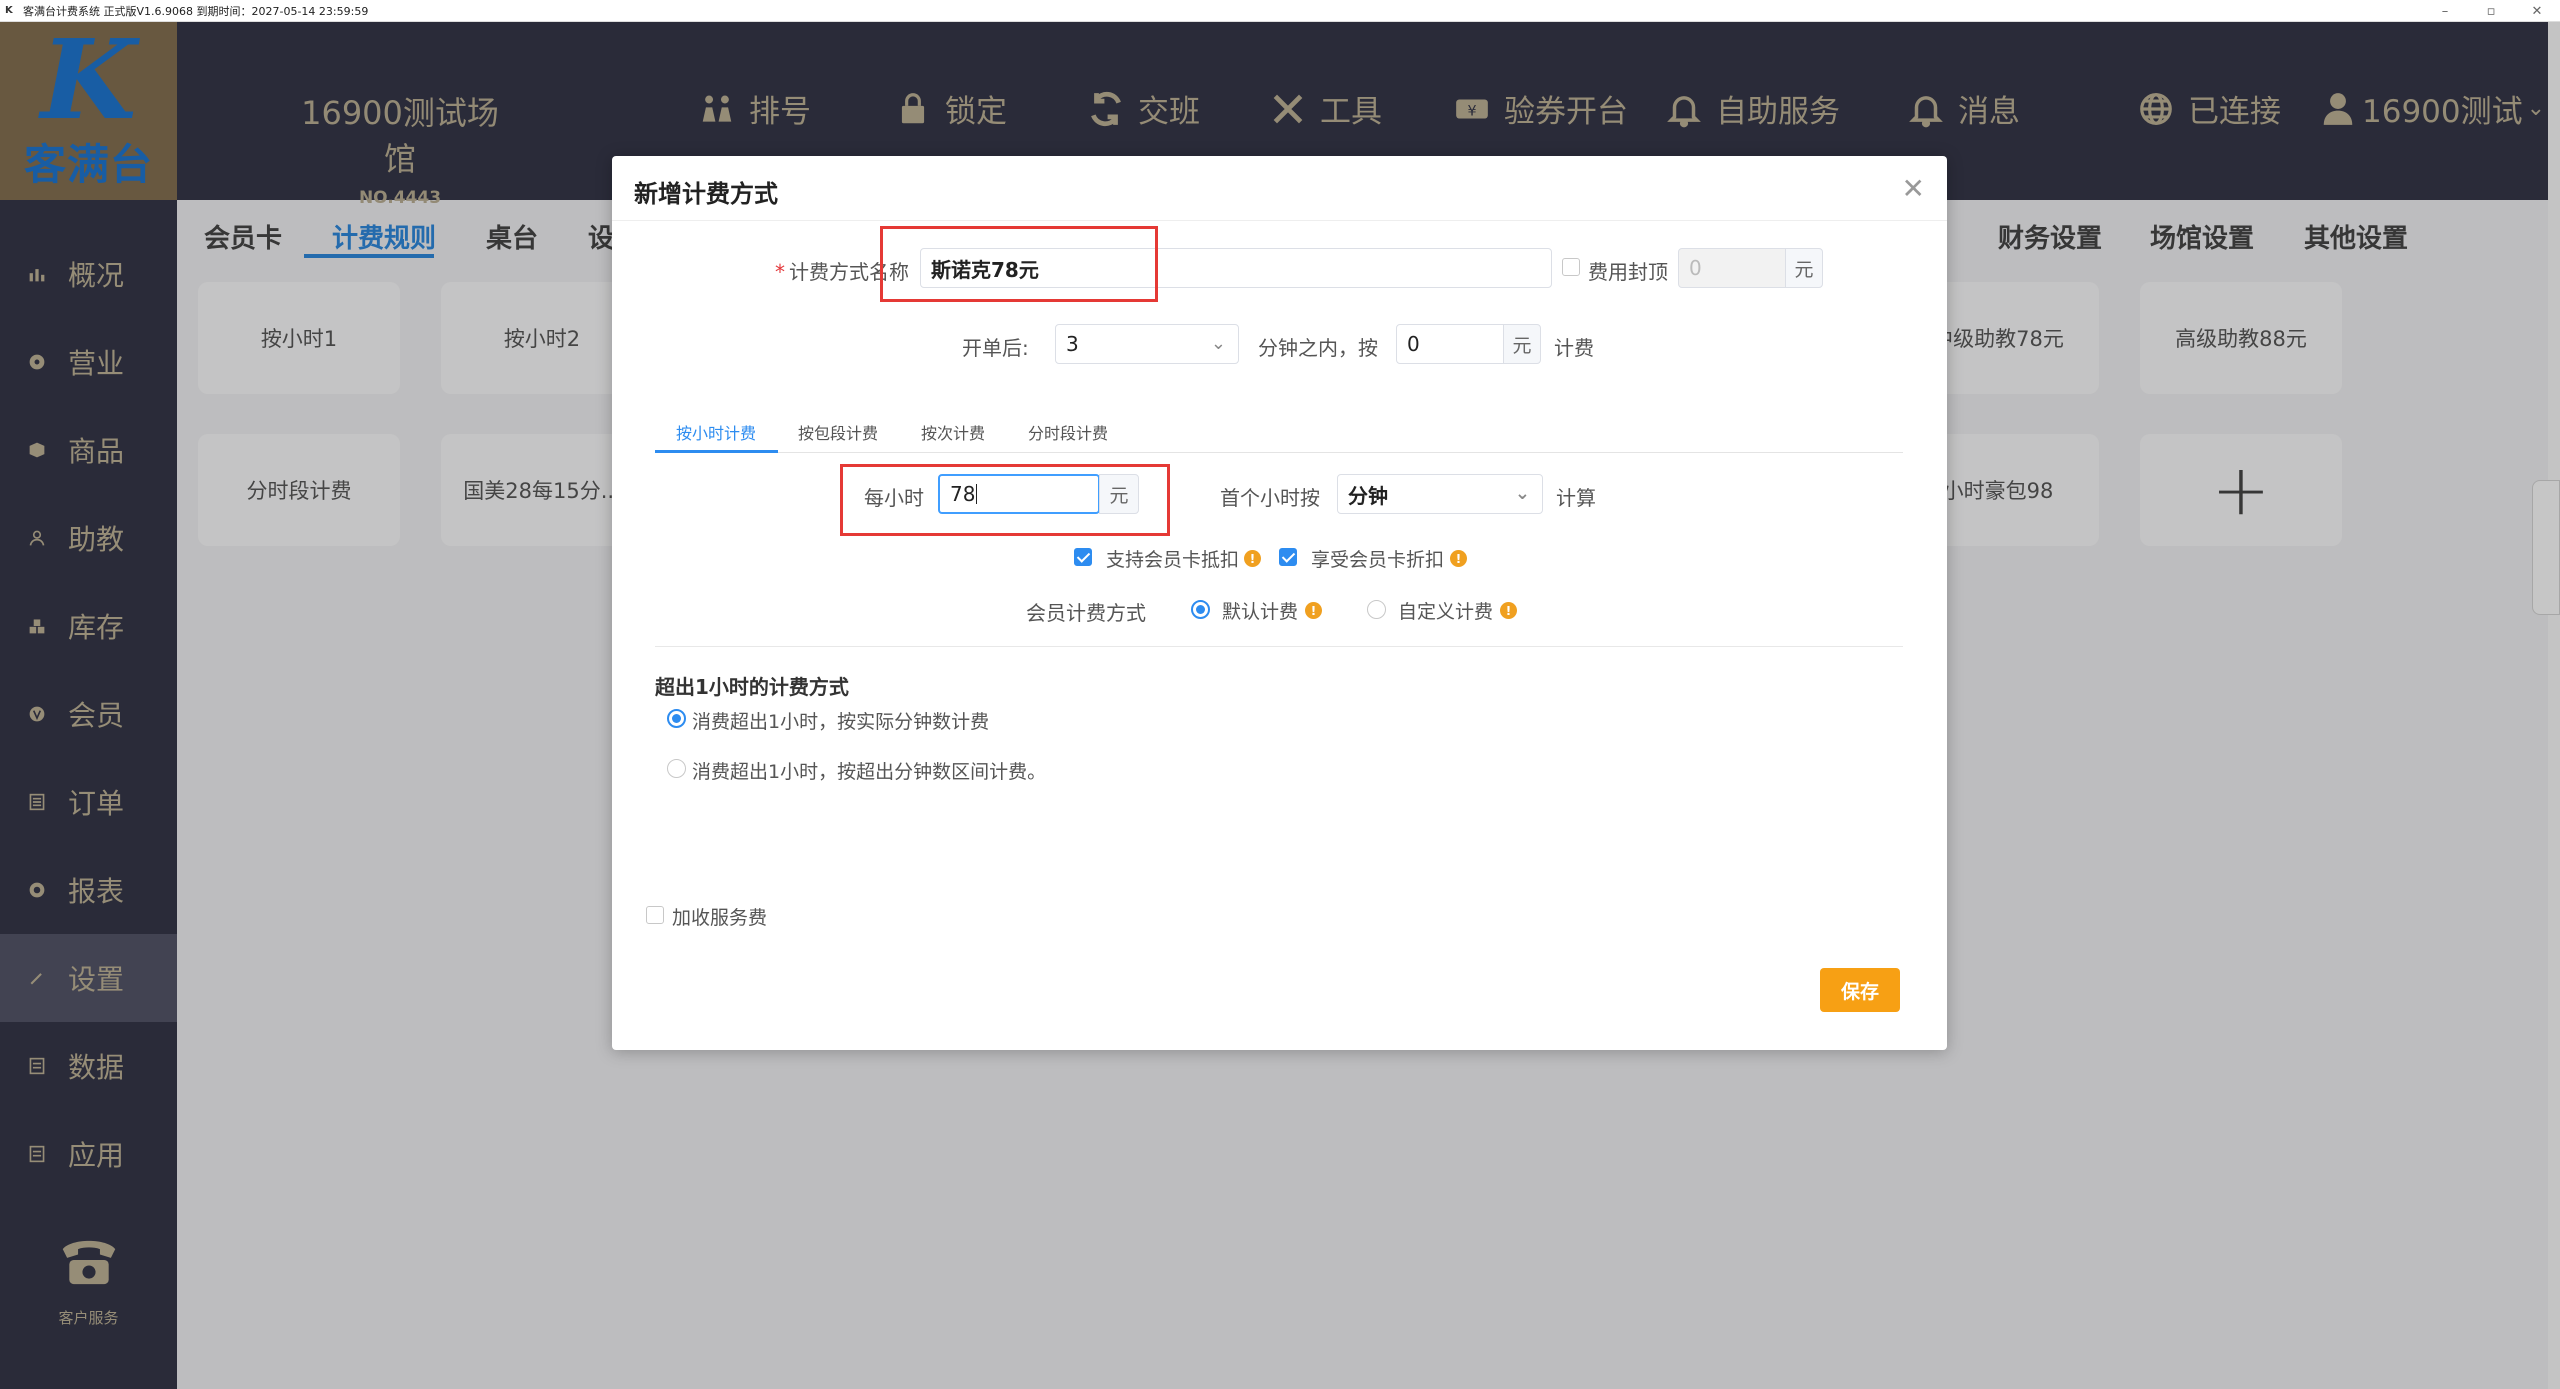 This screenshot has width=2560, height=1389. I want to click on save-button: 保存, so click(1860, 990).